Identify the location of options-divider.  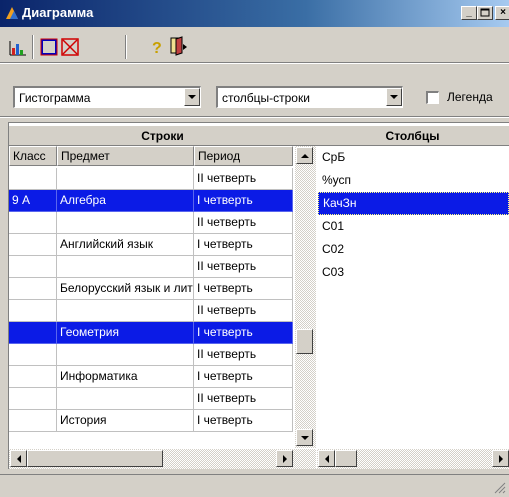
(254, 117).